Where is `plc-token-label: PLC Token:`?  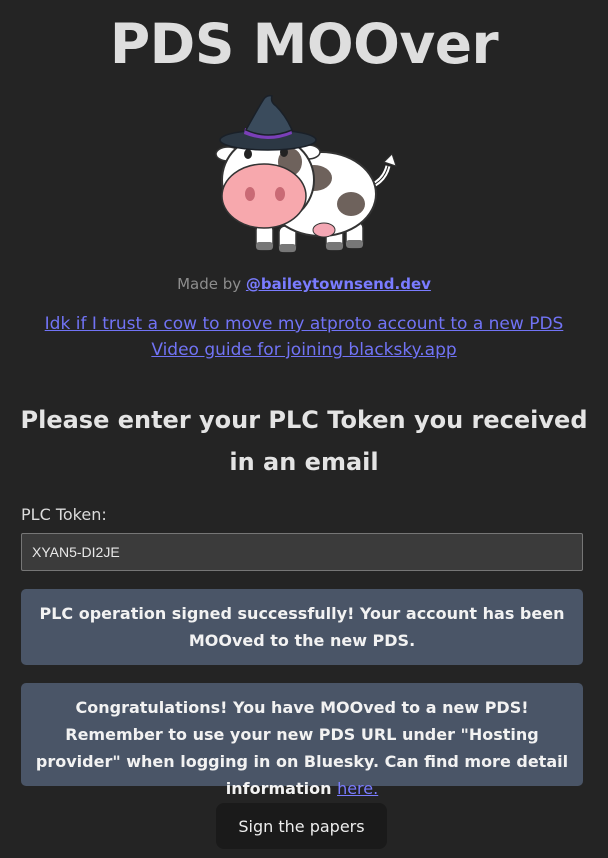 plc-token-label: PLC Token: is located at coordinates (64, 514).